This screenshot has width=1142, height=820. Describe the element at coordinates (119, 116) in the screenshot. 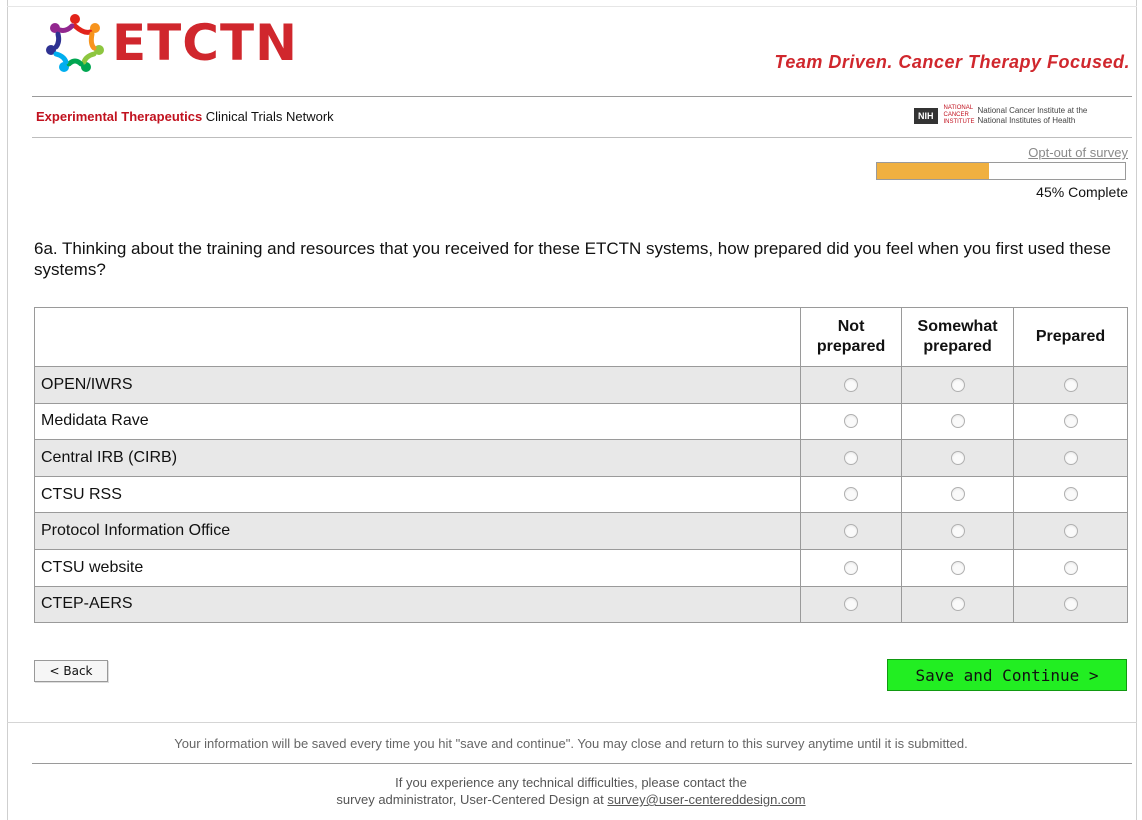

I see `network-name-bold: Experimental Therapeutics` at that location.